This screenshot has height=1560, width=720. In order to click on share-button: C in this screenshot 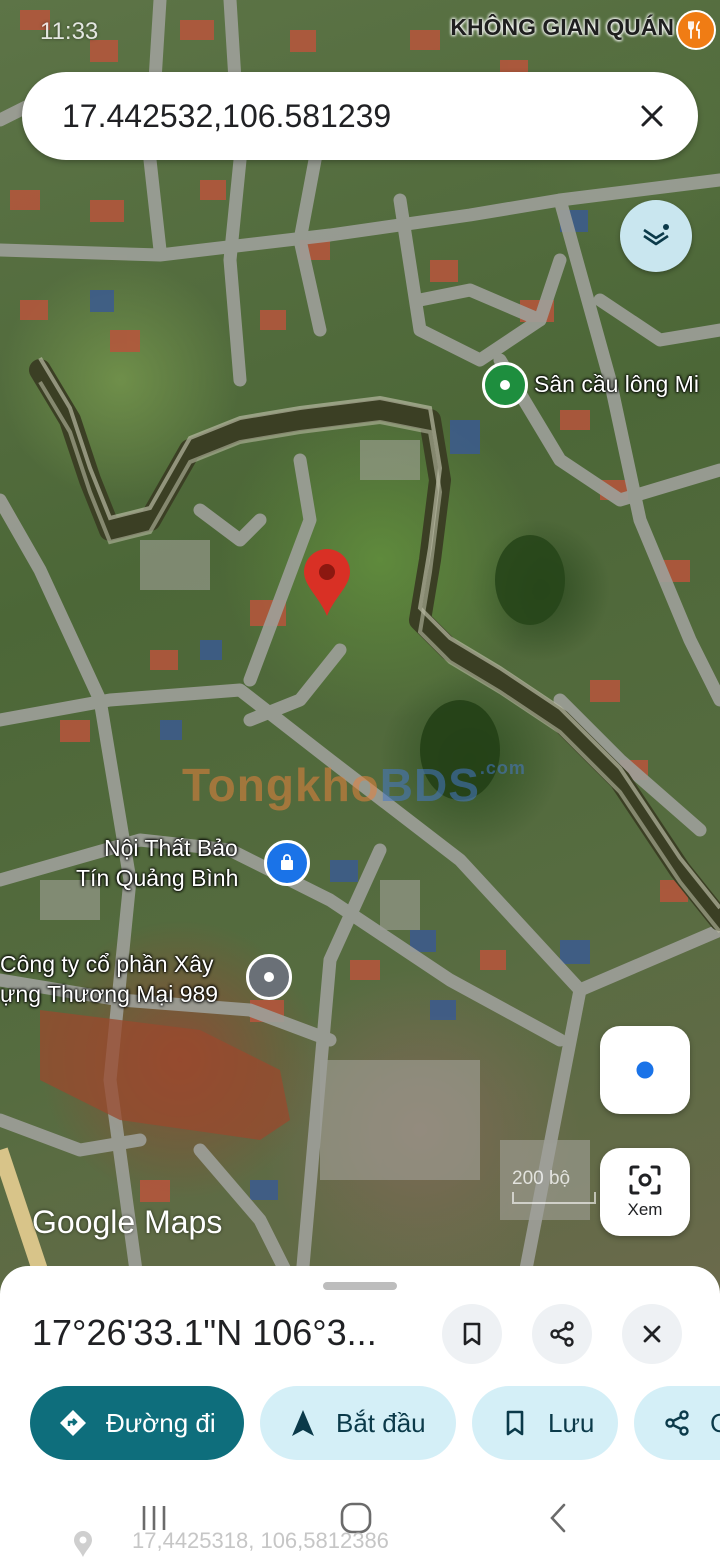, I will do `click(677, 1423)`.